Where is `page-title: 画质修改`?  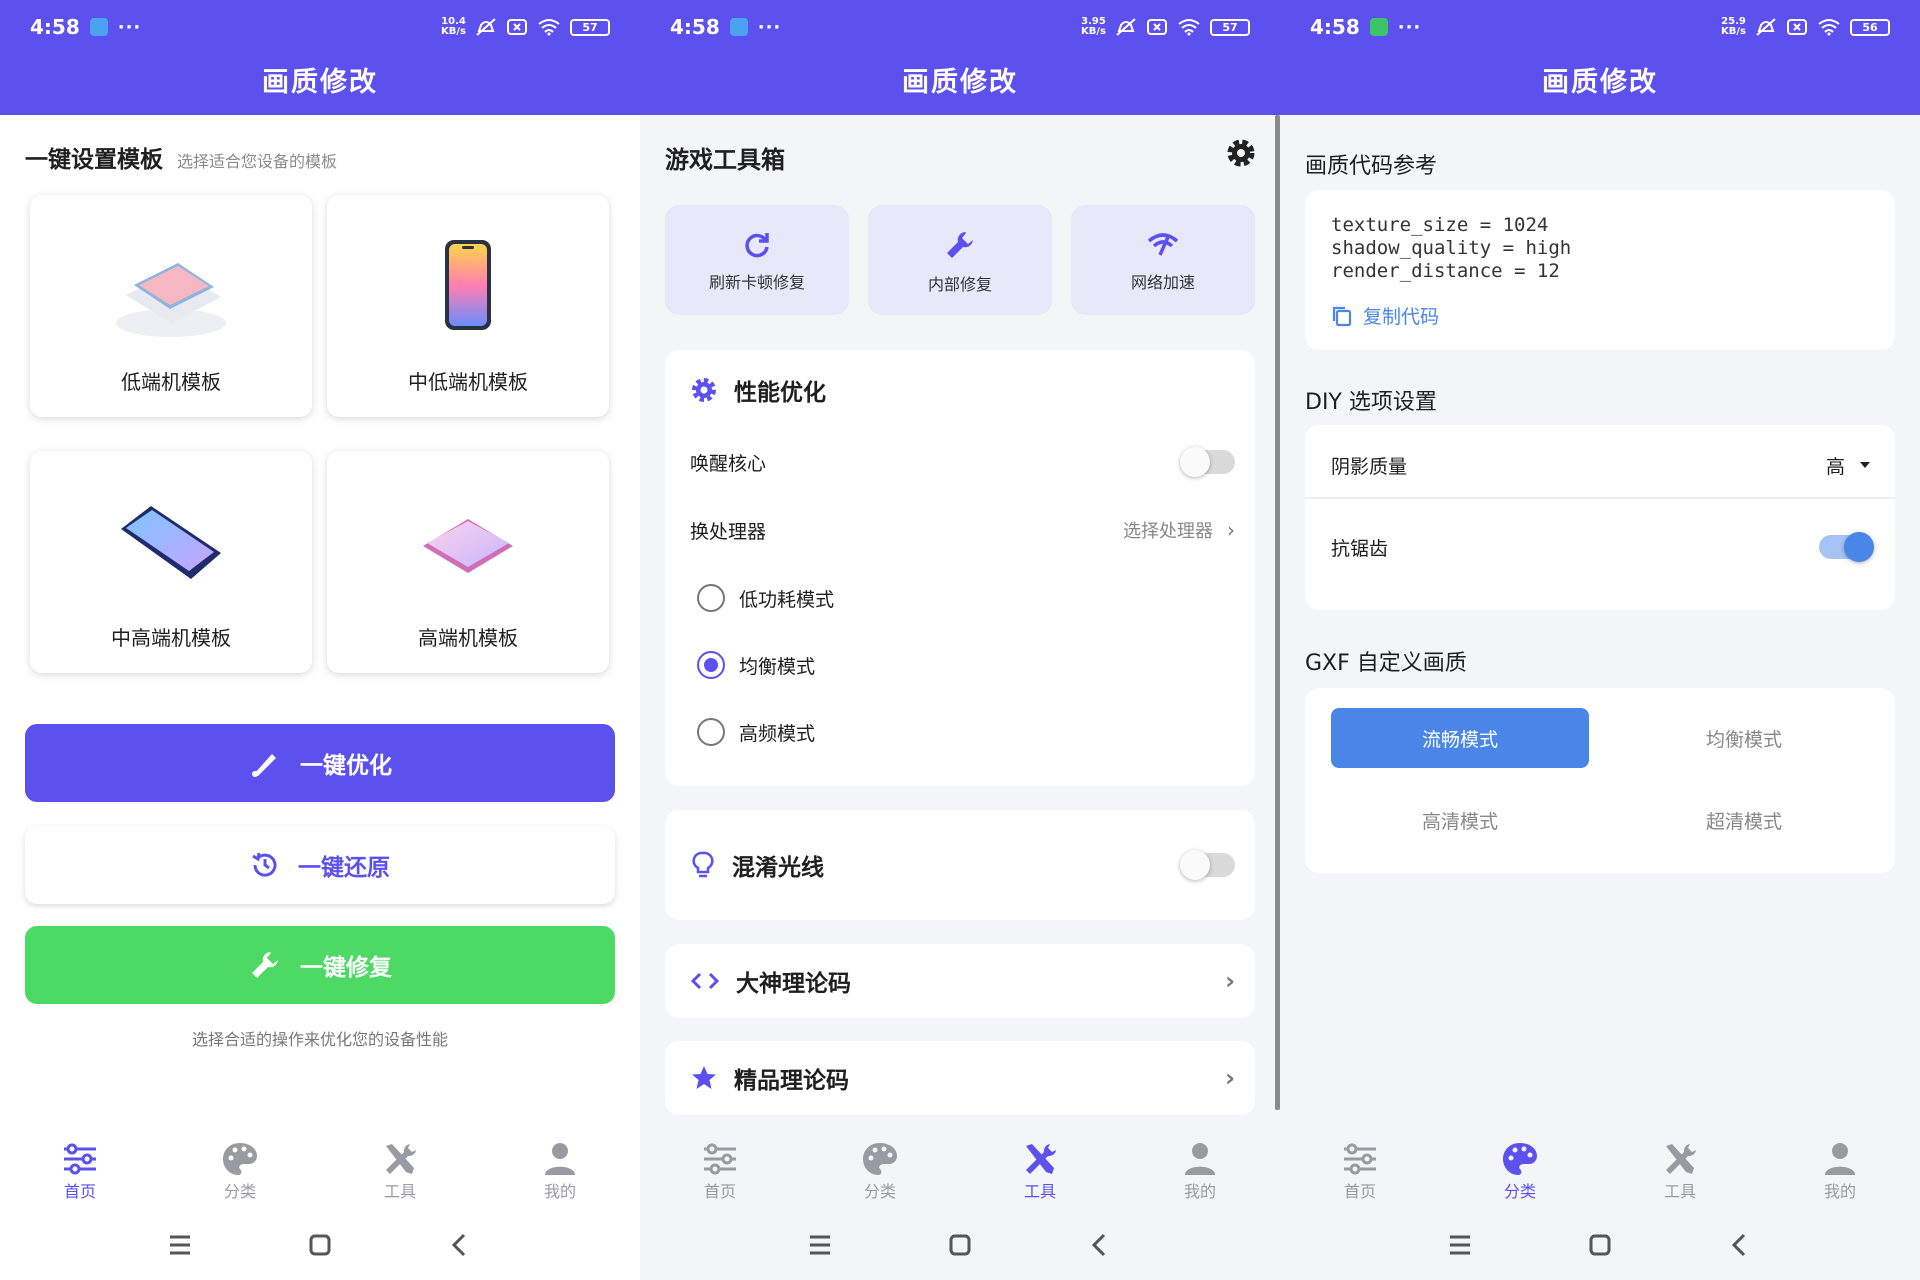 page-title: 画质修改 is located at coordinates (960, 82).